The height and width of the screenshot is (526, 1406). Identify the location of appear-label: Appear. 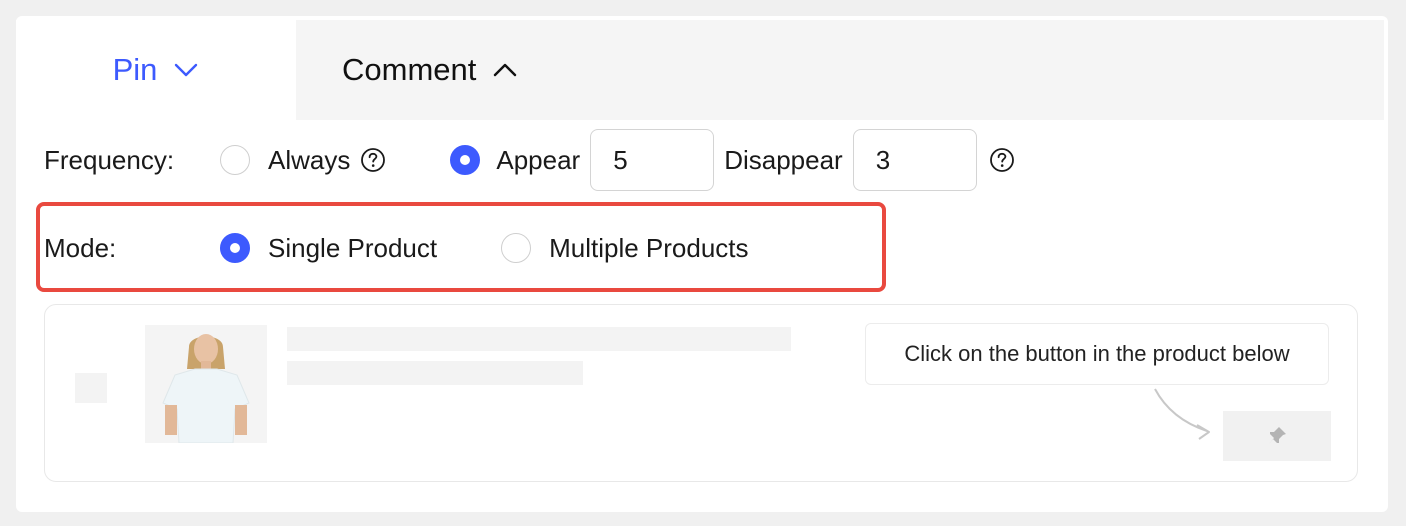
(538, 159).